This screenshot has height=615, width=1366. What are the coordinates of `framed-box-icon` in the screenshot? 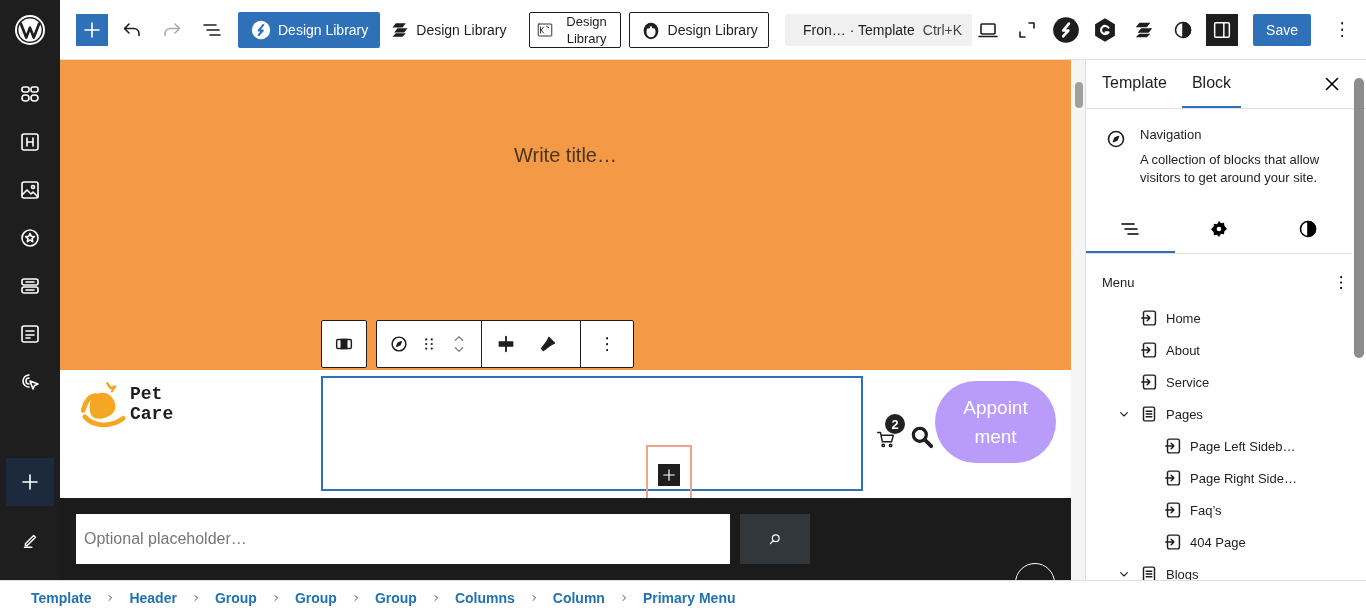 It's located at (544, 29).